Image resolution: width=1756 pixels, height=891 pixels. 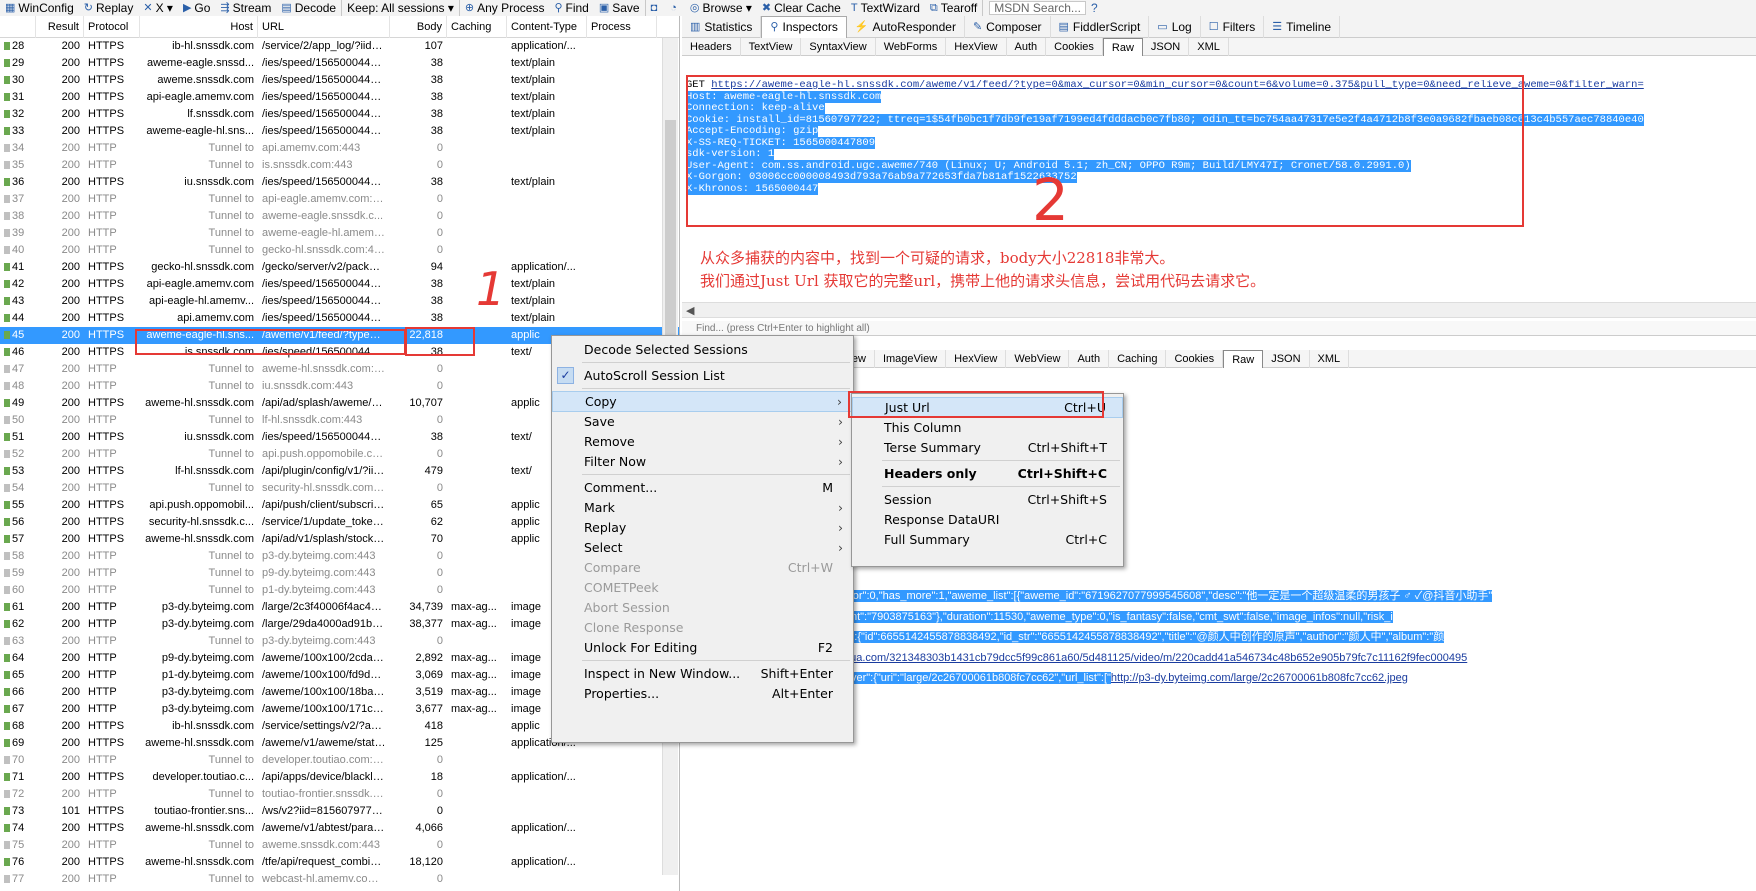 What do you see at coordinates (987, 427) in the screenshot?
I see `submenu-item-this-column: This Column` at bounding box center [987, 427].